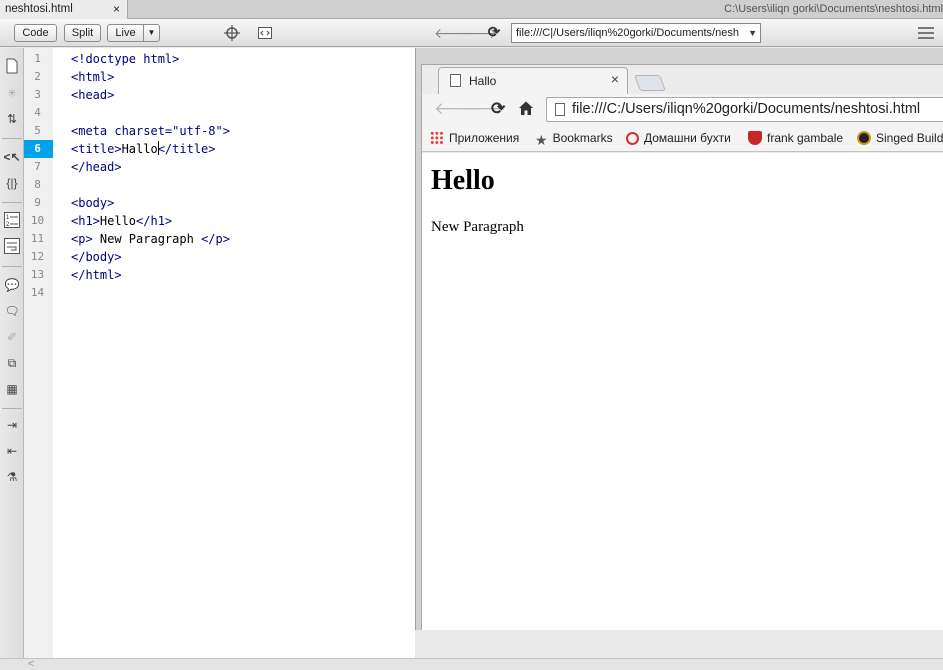 The image size is (943, 670). Describe the element at coordinates (574, 139) in the screenshot. I see `bookmark-bookmarks: ★ Bookmarks` at that location.